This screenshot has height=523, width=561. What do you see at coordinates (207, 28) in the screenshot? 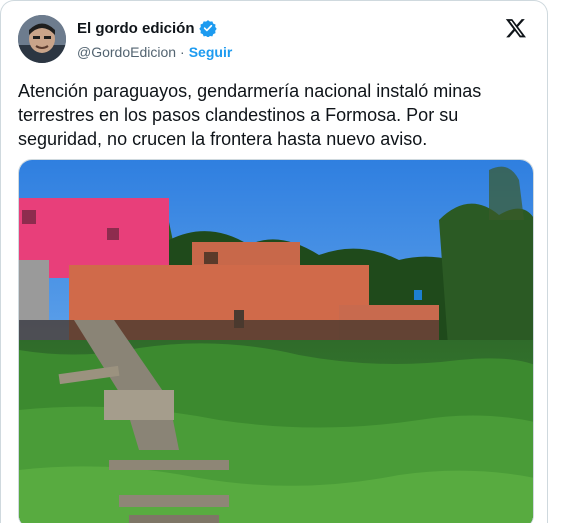
I see `verified-badge-icon` at bounding box center [207, 28].